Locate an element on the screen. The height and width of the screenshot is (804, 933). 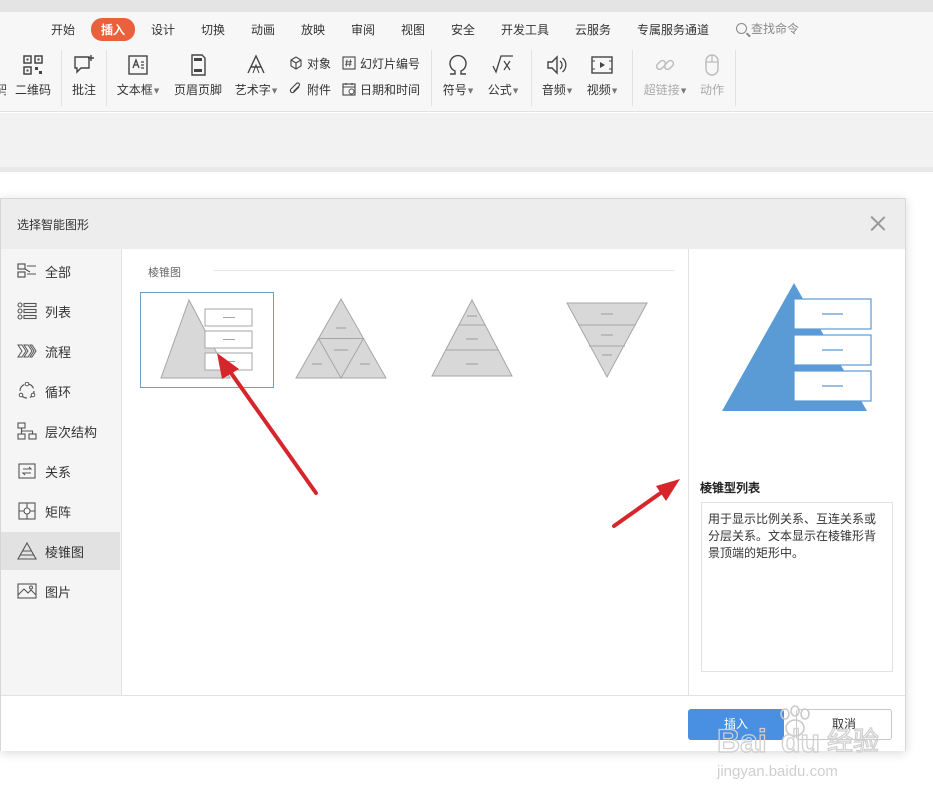
cancel-button: 取消 is located at coordinates (844, 724).